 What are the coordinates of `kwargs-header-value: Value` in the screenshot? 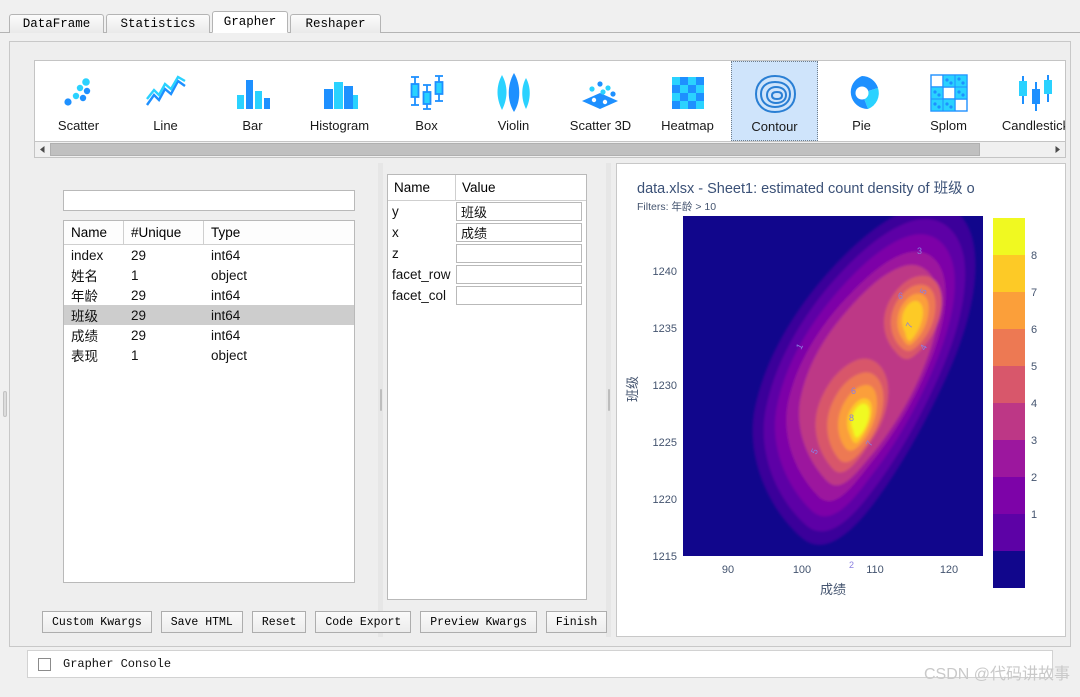 It's located at (479, 187).